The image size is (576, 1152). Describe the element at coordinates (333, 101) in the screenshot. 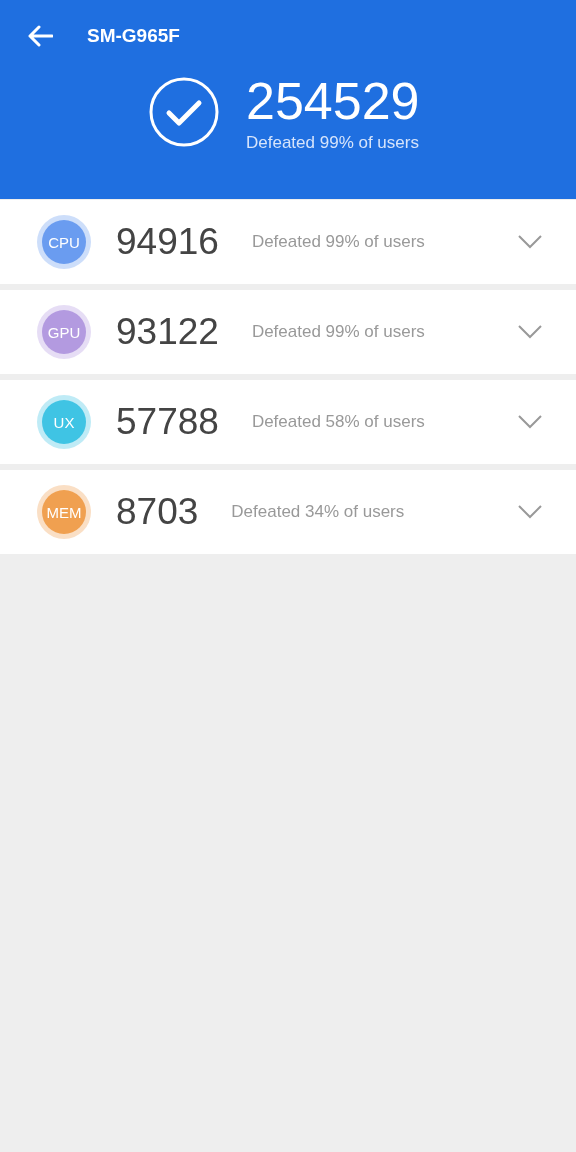

I see `total-score: 254529` at that location.